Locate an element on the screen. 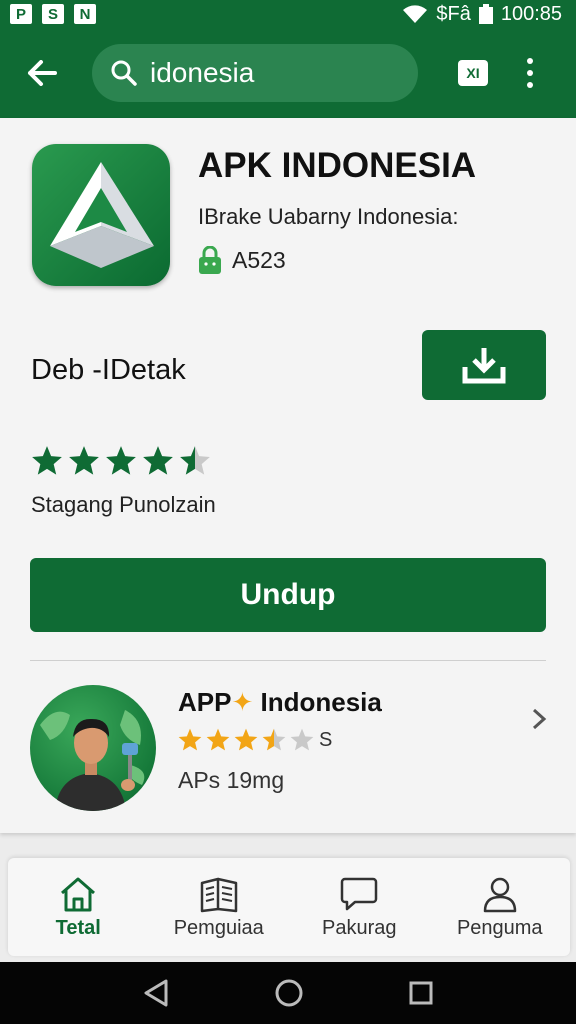 The width and height of the screenshot is (576, 1024). notification-icon: S is located at coordinates (53, 14).